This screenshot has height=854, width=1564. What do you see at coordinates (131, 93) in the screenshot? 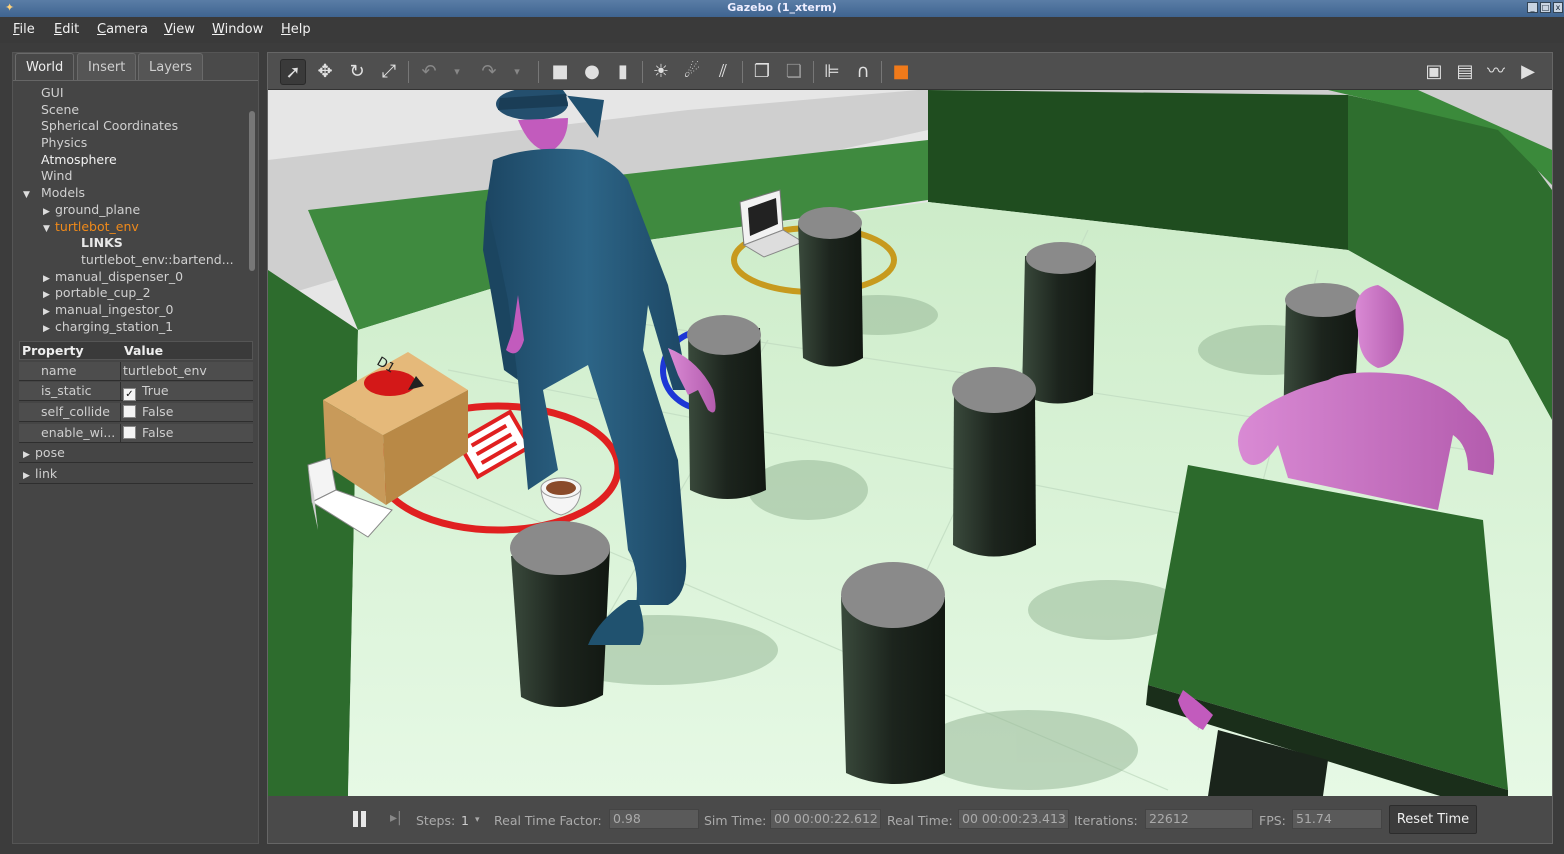
I see `tree-item-gui: GUI` at bounding box center [131, 93].